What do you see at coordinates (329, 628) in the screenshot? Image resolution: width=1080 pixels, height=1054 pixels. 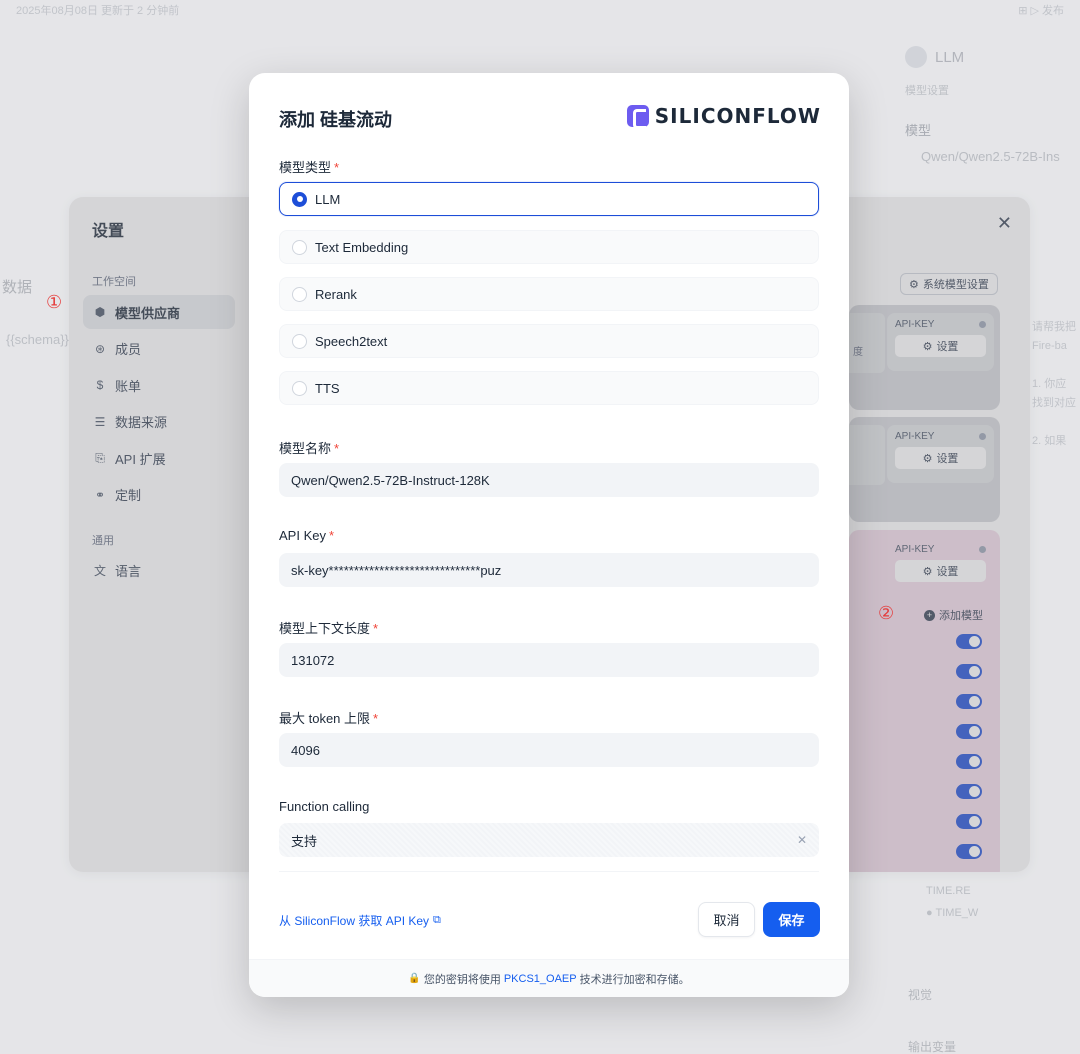 I see `context-length-label: 模型上下文长度 *` at bounding box center [329, 628].